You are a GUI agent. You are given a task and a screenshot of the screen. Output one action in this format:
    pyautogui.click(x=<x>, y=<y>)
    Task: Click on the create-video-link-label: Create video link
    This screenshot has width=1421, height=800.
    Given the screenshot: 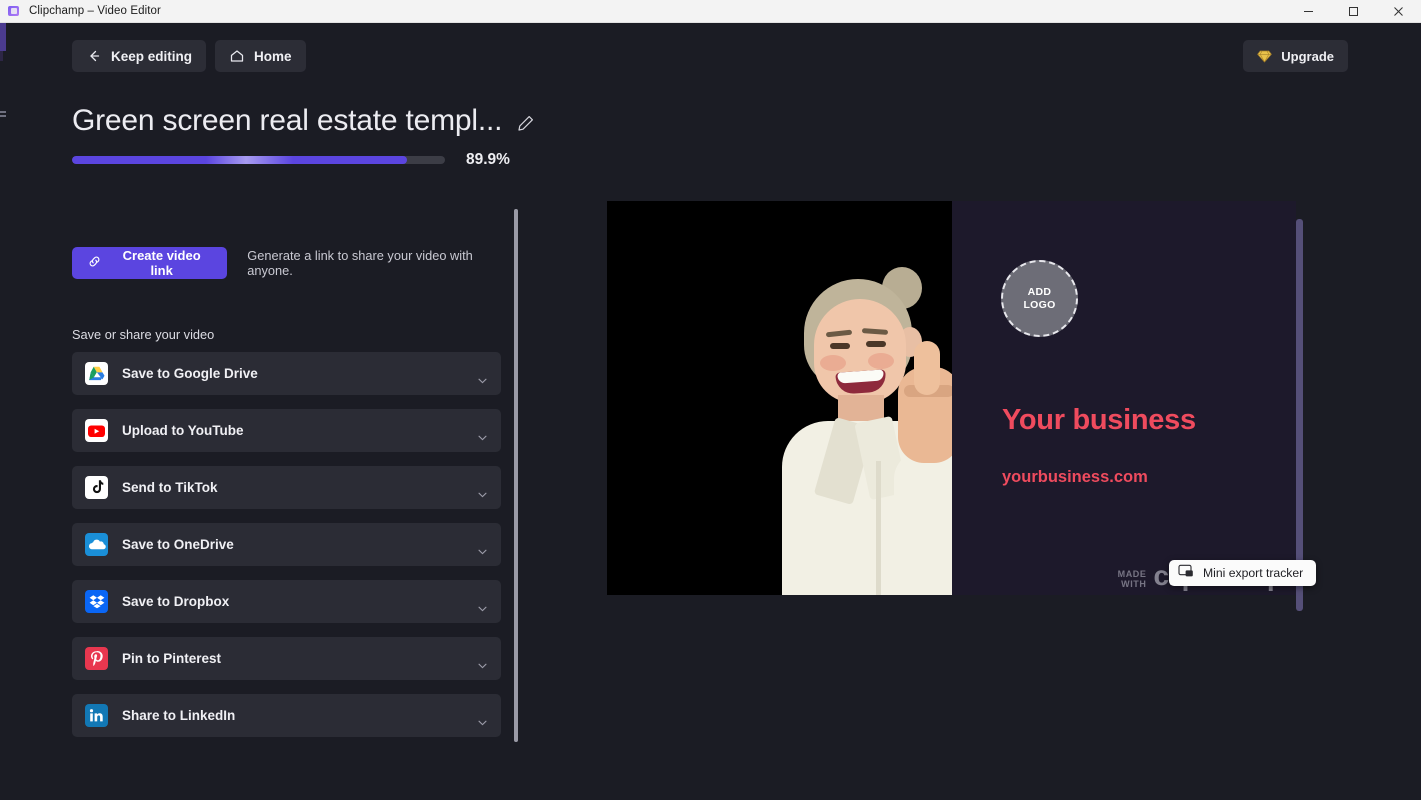 What is the action you would take?
    pyautogui.click(x=161, y=263)
    